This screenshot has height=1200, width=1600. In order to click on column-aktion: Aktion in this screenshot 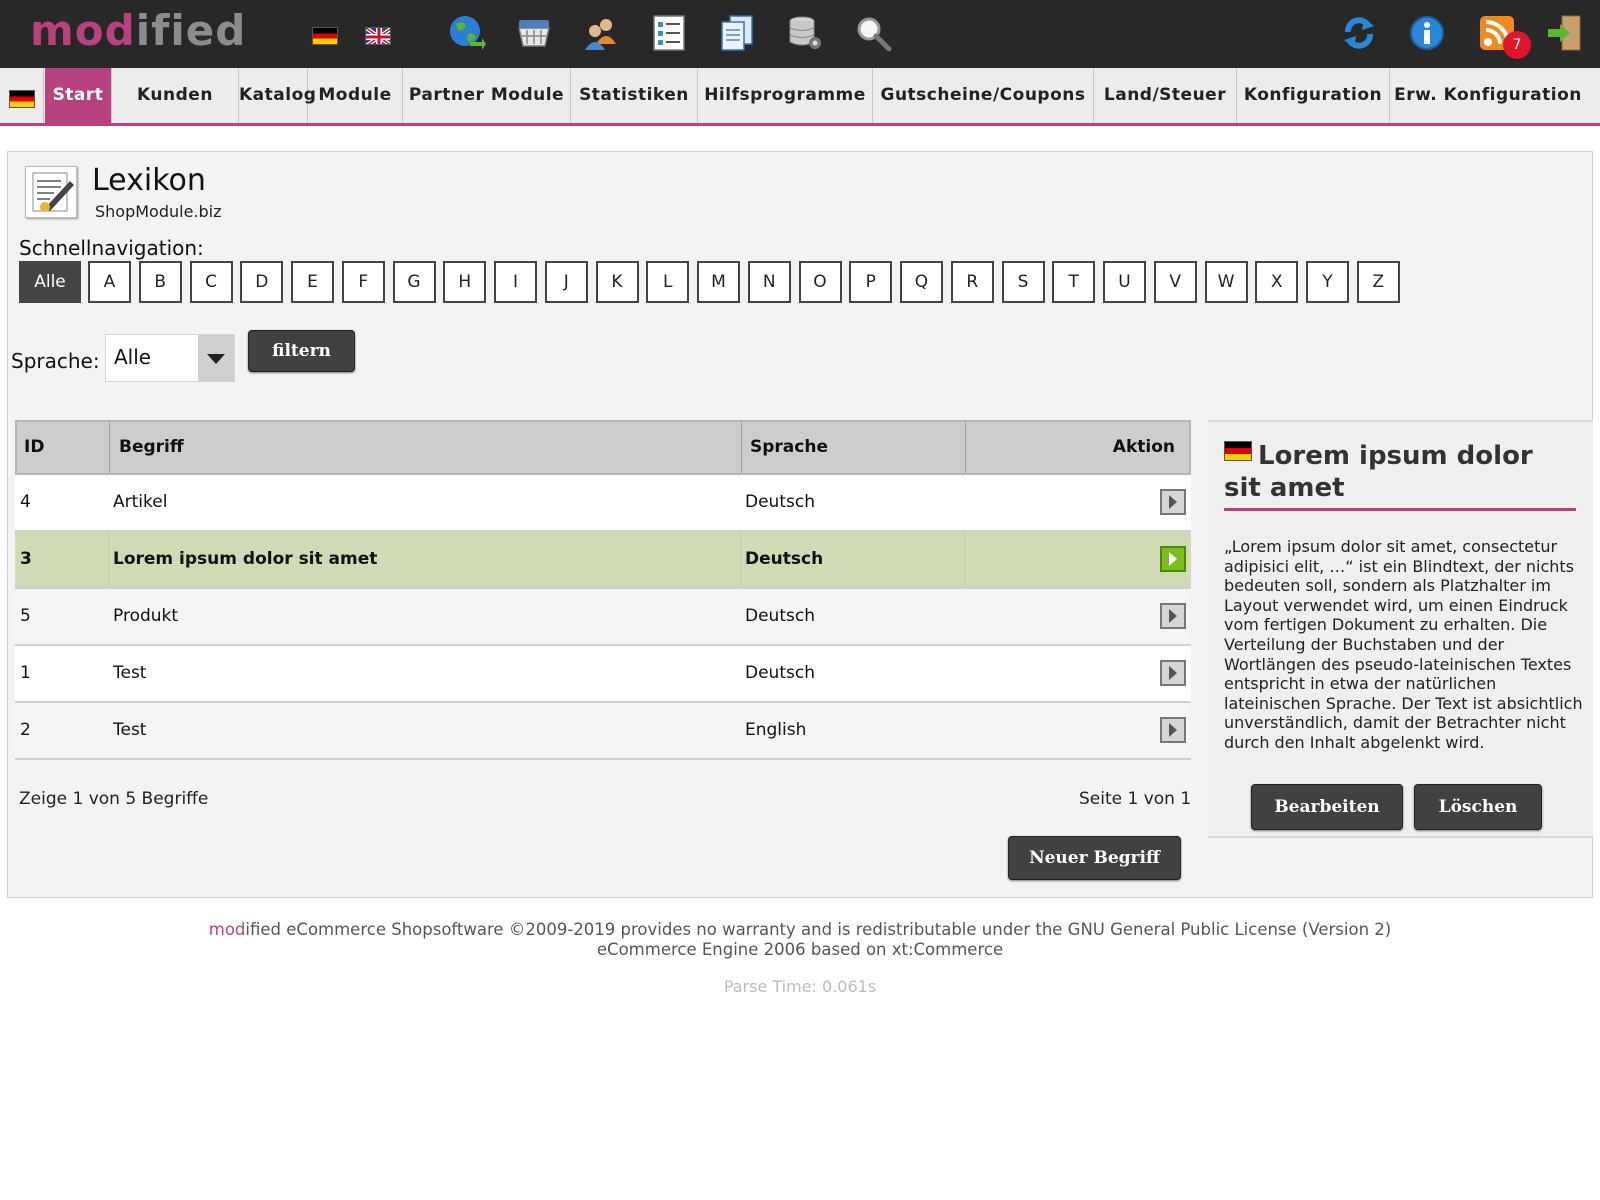, I will do `click(1143, 447)`.